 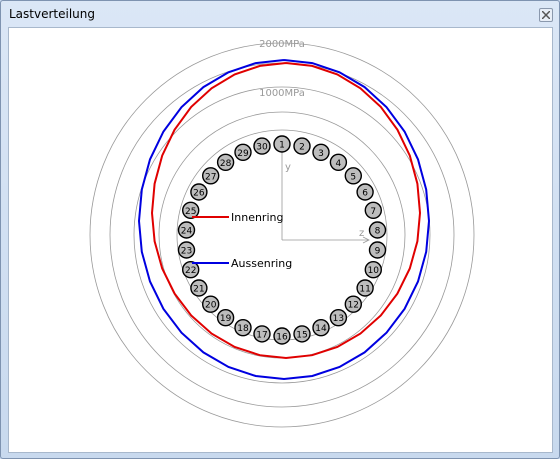 What do you see at coordinates (353, 177) in the screenshot?
I see `ball-label-5: 5` at bounding box center [353, 177].